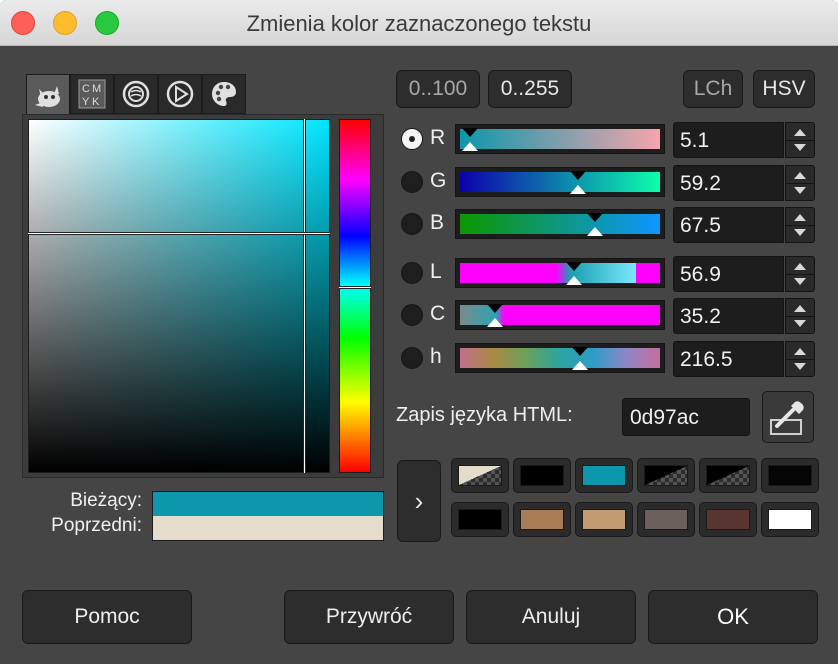 This screenshot has width=838, height=664. I want to click on channel-radio-r, so click(412, 139).